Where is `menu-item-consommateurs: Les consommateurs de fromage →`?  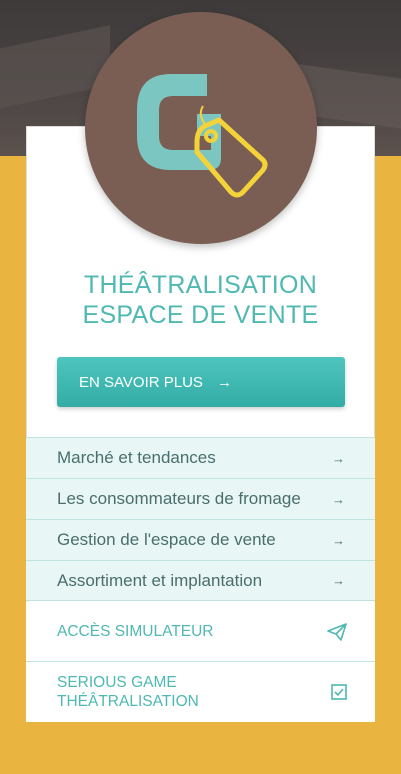
menu-item-consommateurs: Les consommateurs de fromage → is located at coordinates (200, 498).